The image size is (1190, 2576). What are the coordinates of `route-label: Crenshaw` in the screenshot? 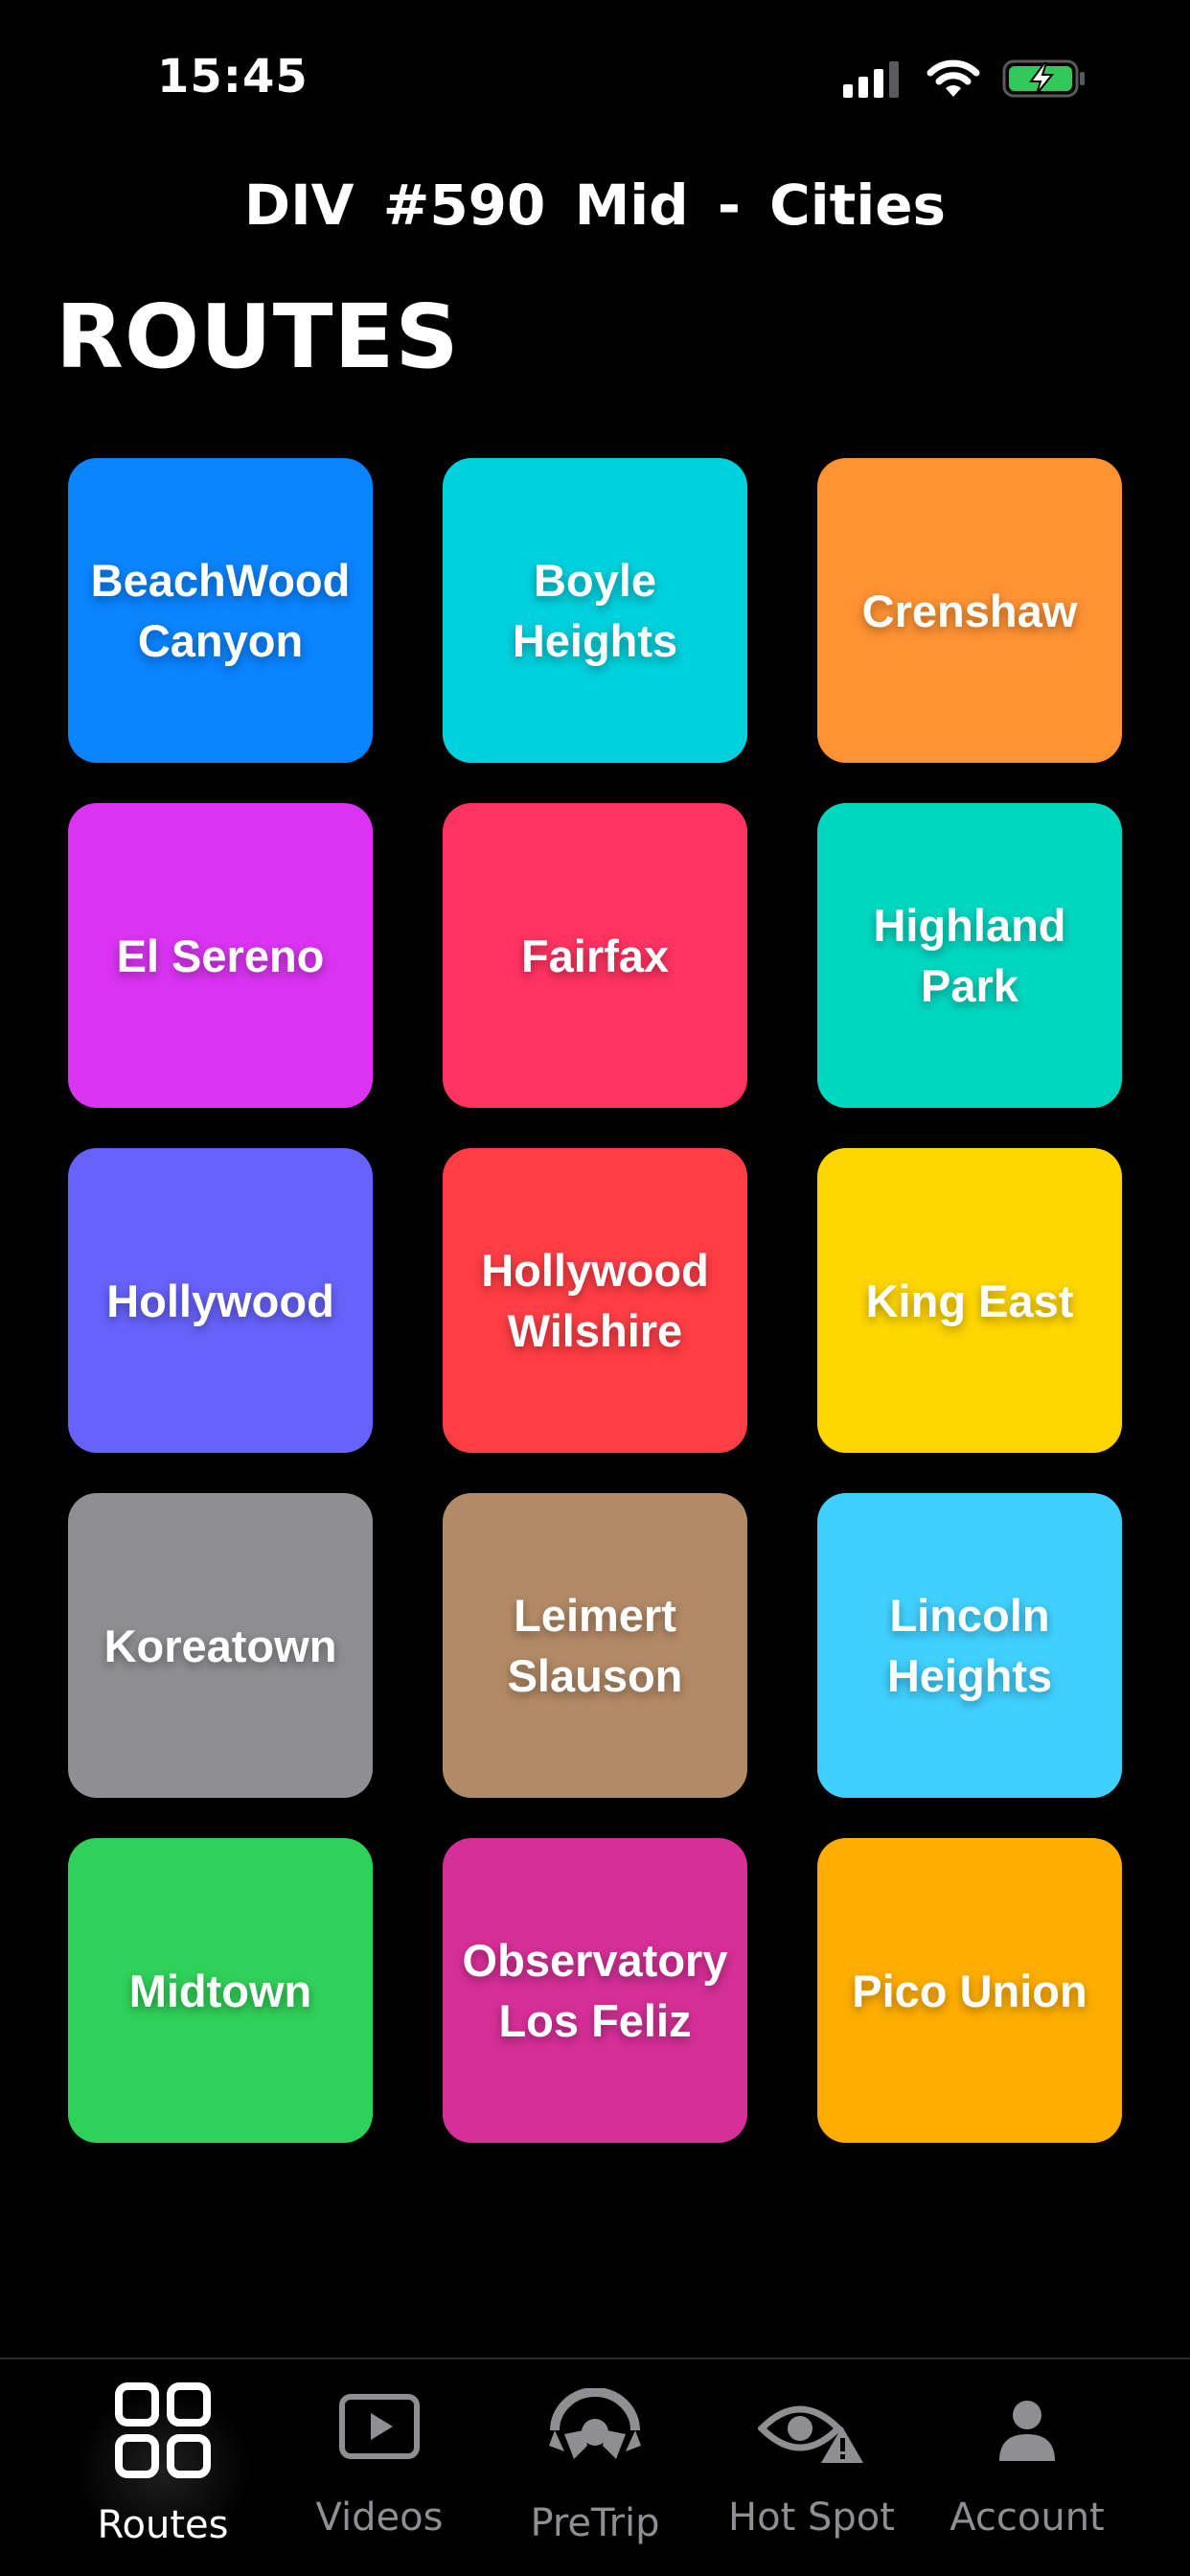 It's located at (969, 610).